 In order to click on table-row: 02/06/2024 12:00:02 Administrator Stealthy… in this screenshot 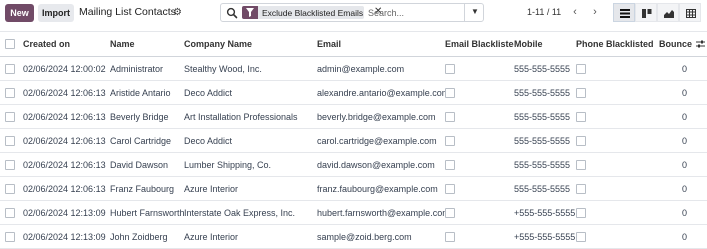, I will do `click(353, 69)`.